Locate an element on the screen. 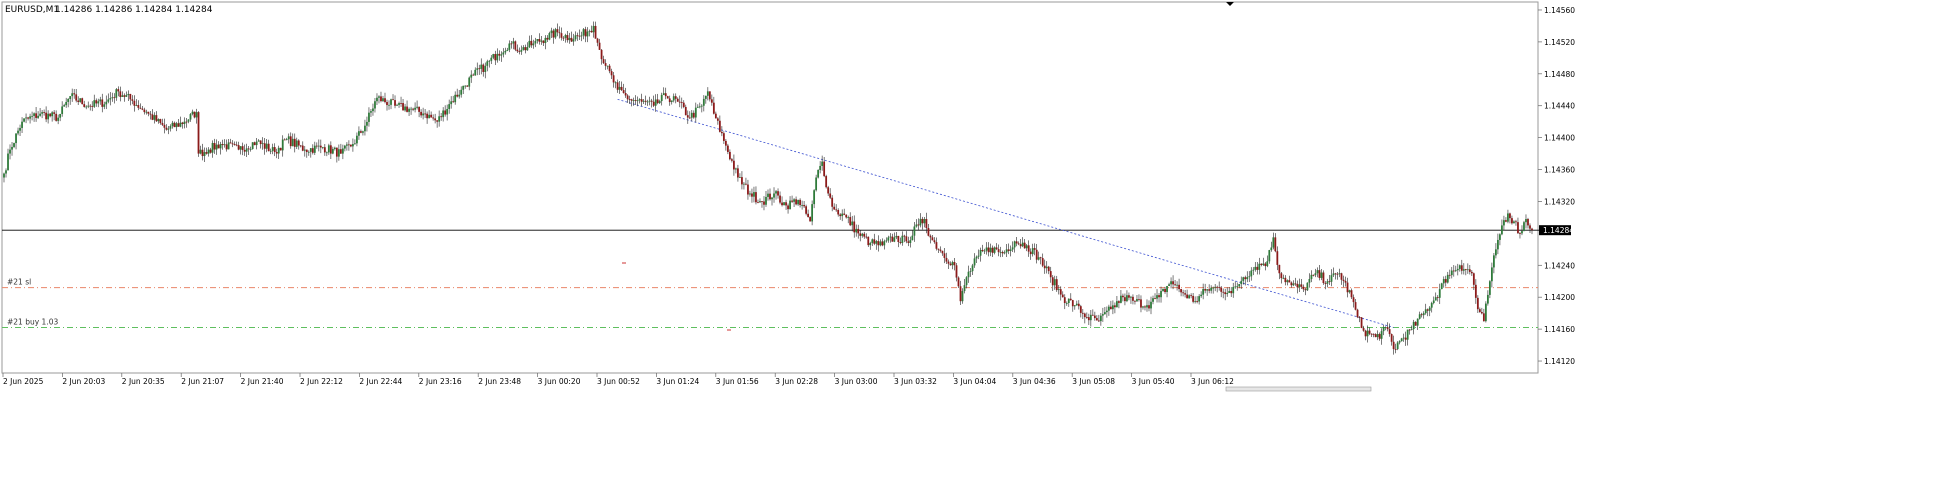  stop-loss-label: #21 sl is located at coordinates (19, 282).